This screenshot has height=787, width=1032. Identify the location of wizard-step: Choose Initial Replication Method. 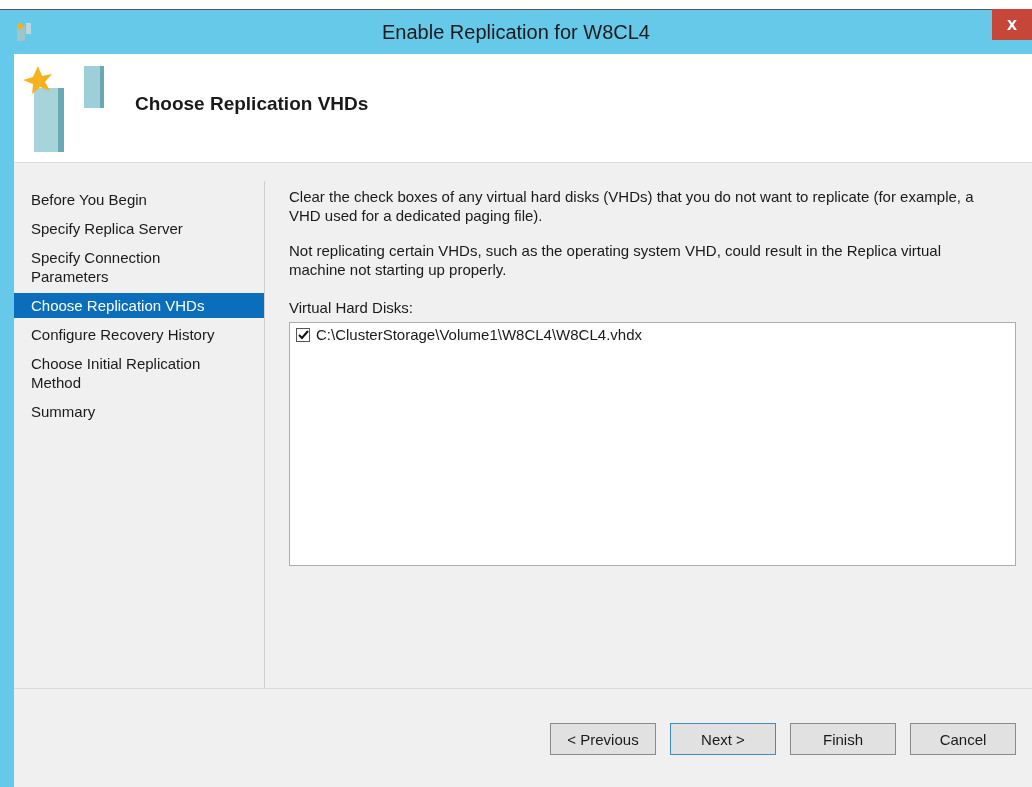
(139, 373).